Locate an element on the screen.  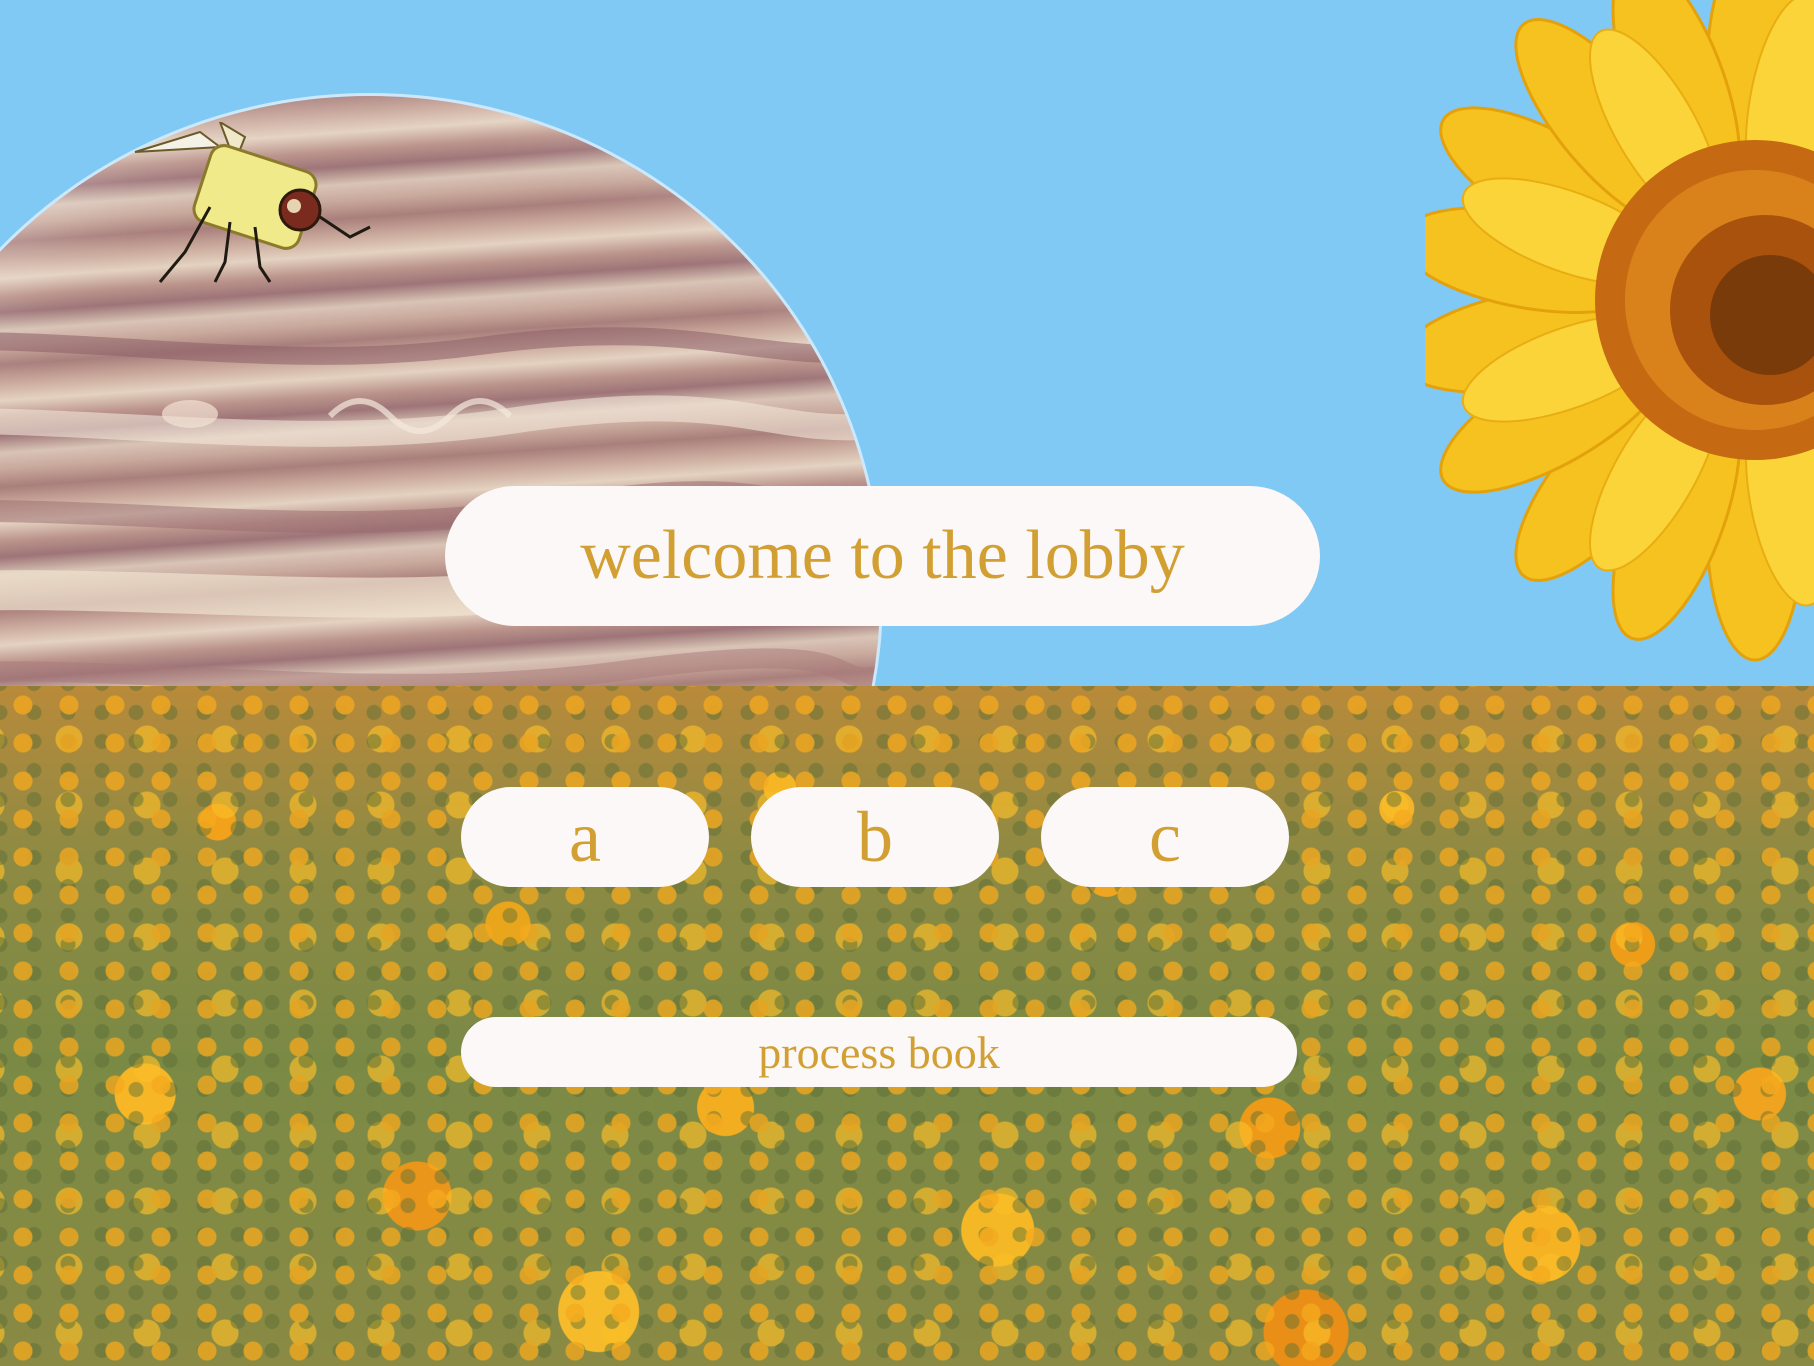
nav-button-a: a is located at coordinates (585, 837).